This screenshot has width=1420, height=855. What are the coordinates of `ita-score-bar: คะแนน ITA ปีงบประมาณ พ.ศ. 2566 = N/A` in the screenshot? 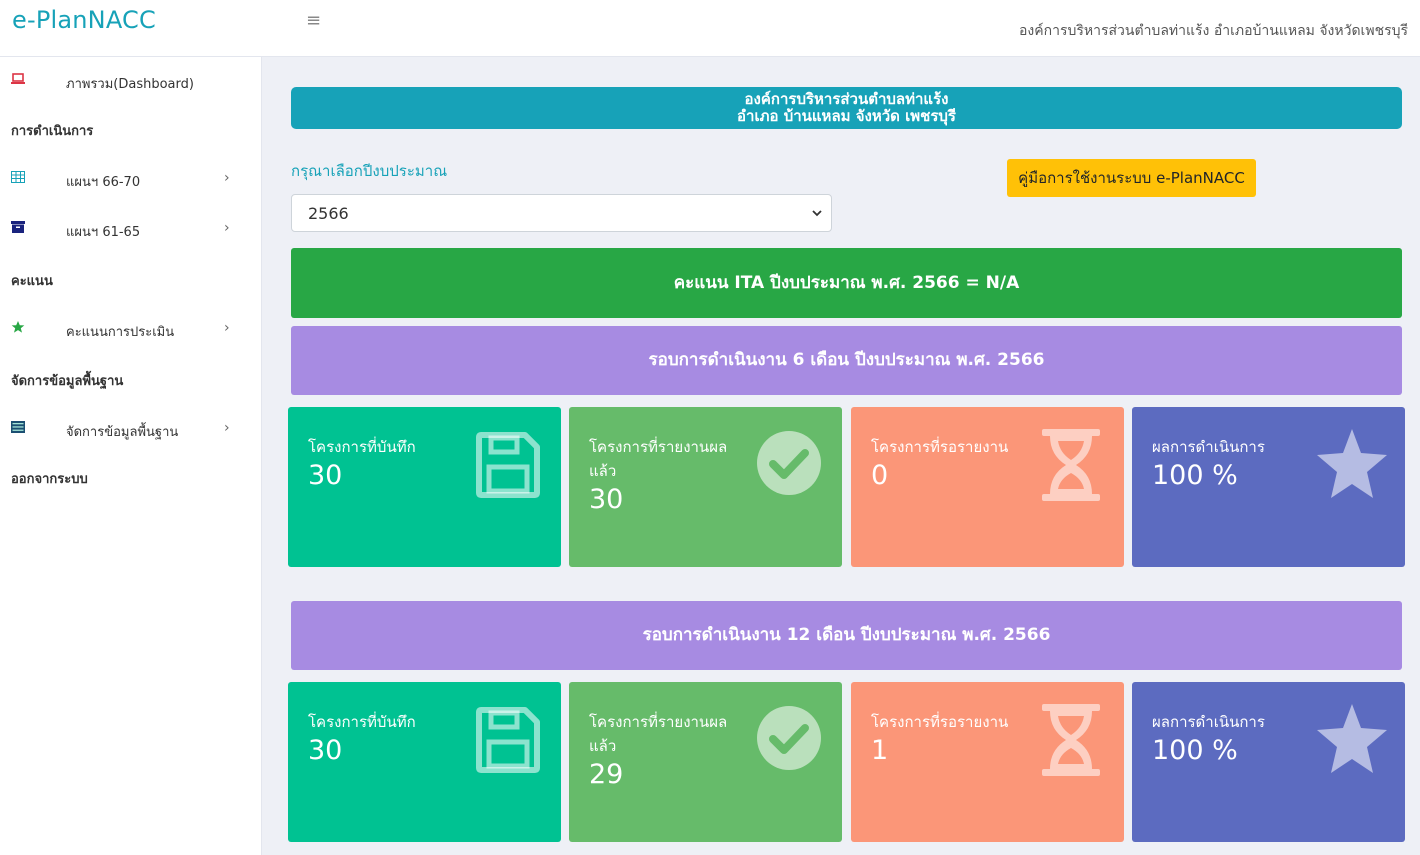 It's located at (846, 283).